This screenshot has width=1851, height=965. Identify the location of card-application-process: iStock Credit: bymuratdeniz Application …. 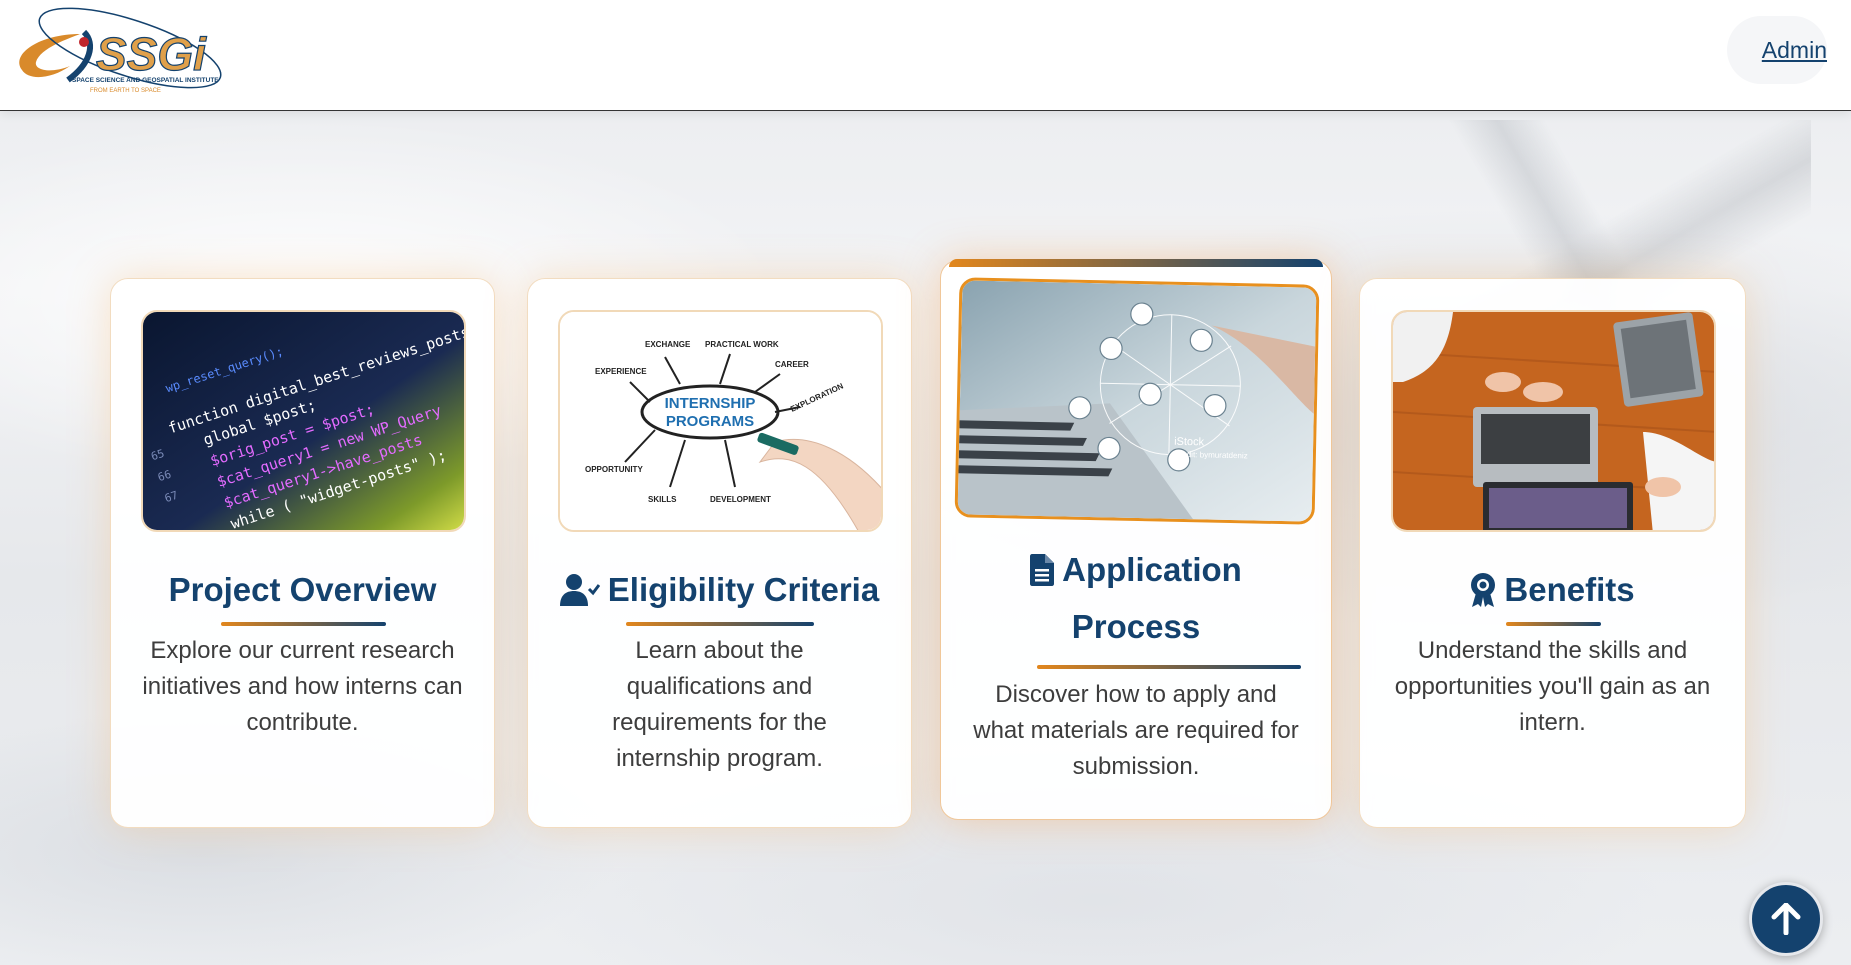
(1136, 539).